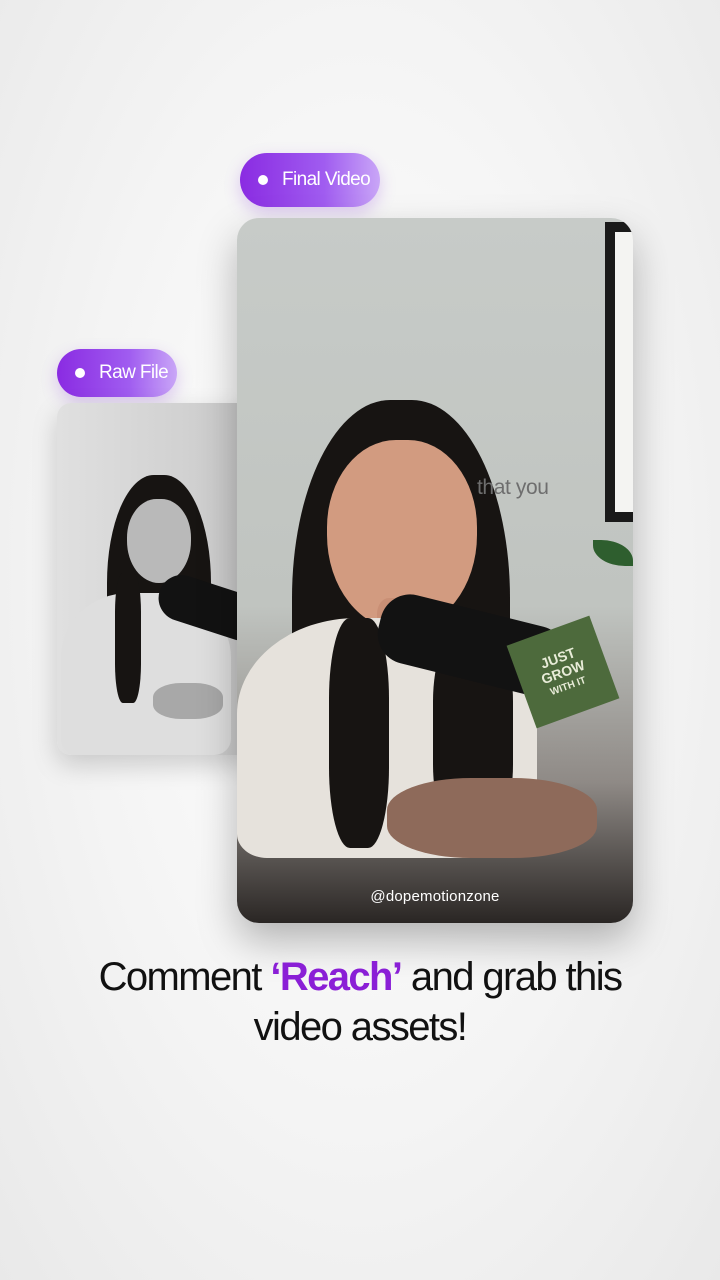 This screenshot has height=1280, width=720. I want to click on headline-line-2: video assets!, so click(360, 1027).